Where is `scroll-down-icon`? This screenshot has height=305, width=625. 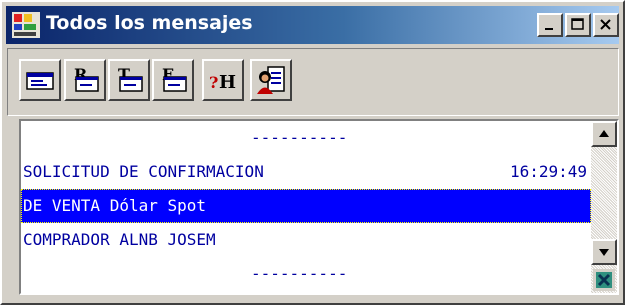 scroll-down-icon is located at coordinates (604, 252).